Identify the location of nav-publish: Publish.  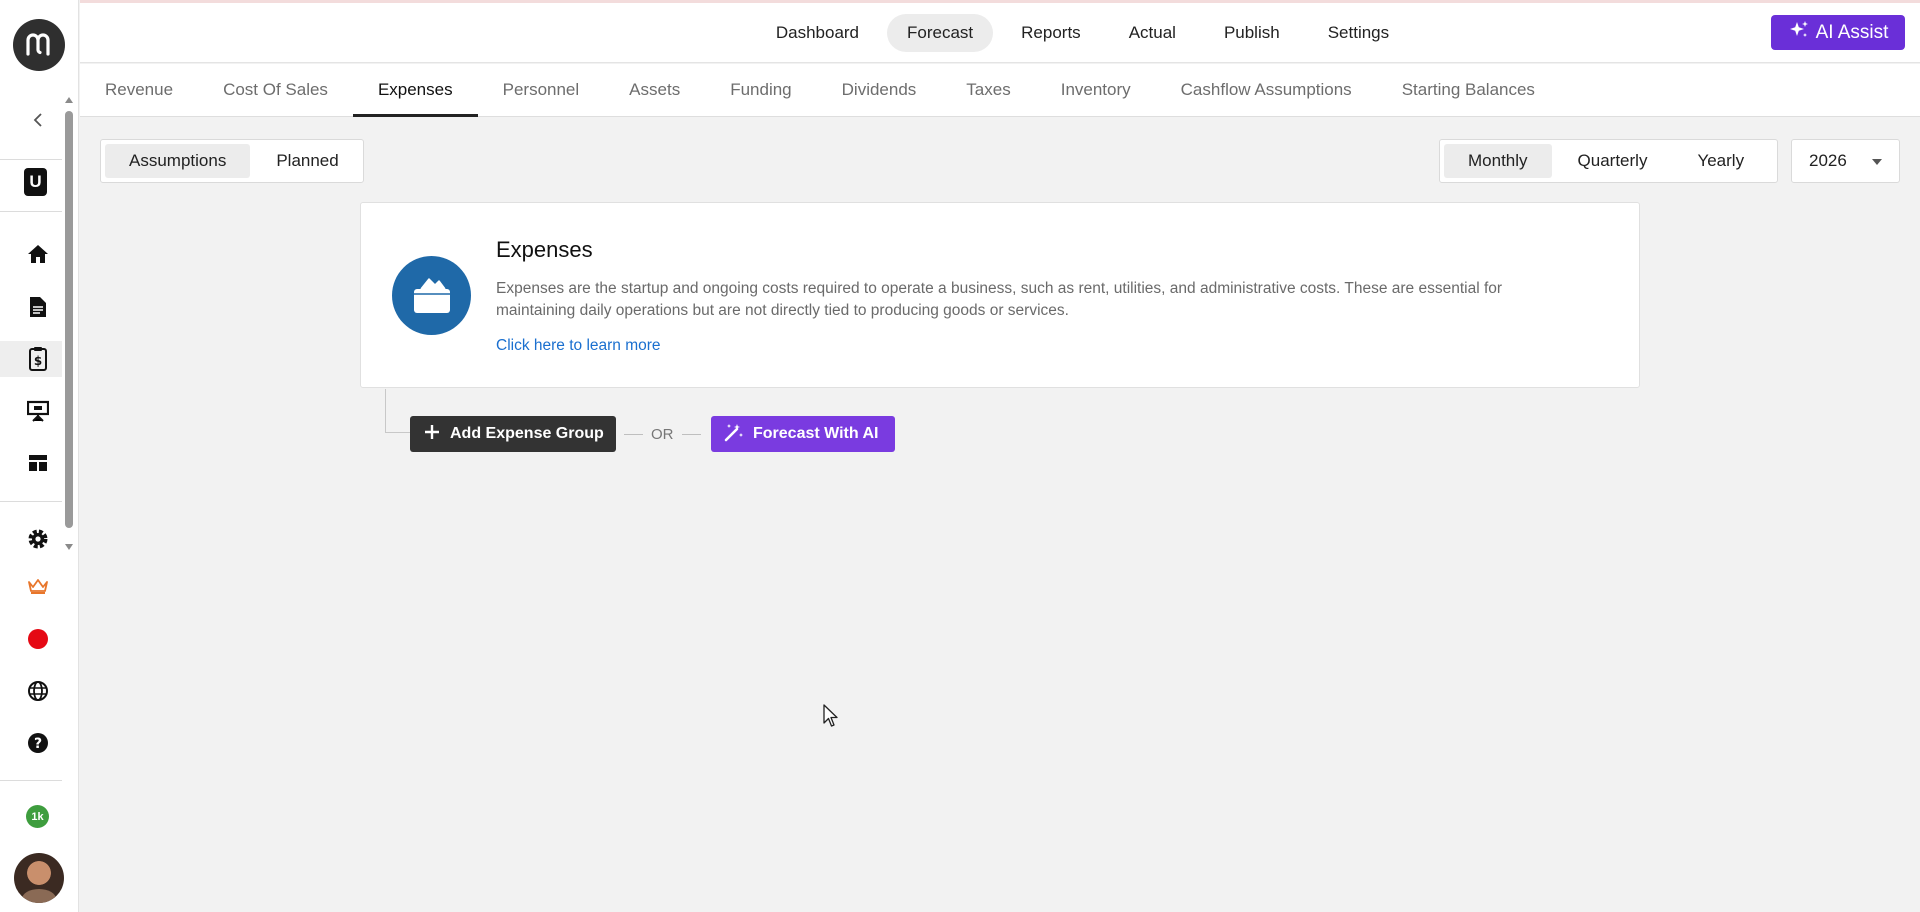
(1252, 33).